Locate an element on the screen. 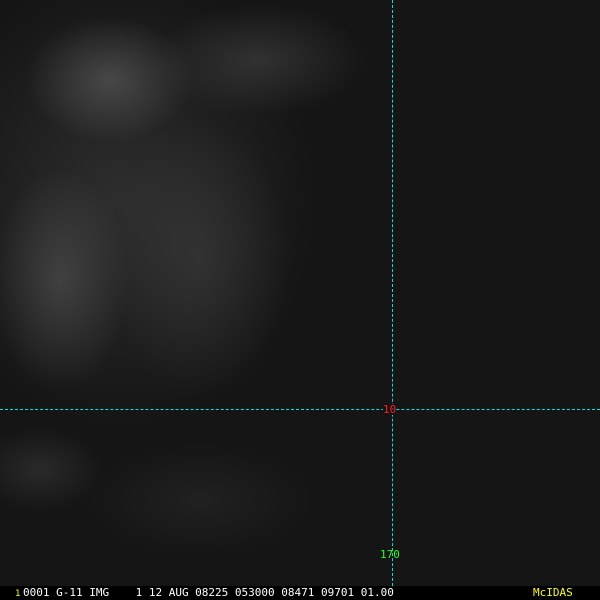  longitude-label: 170 is located at coordinates (390, 554).